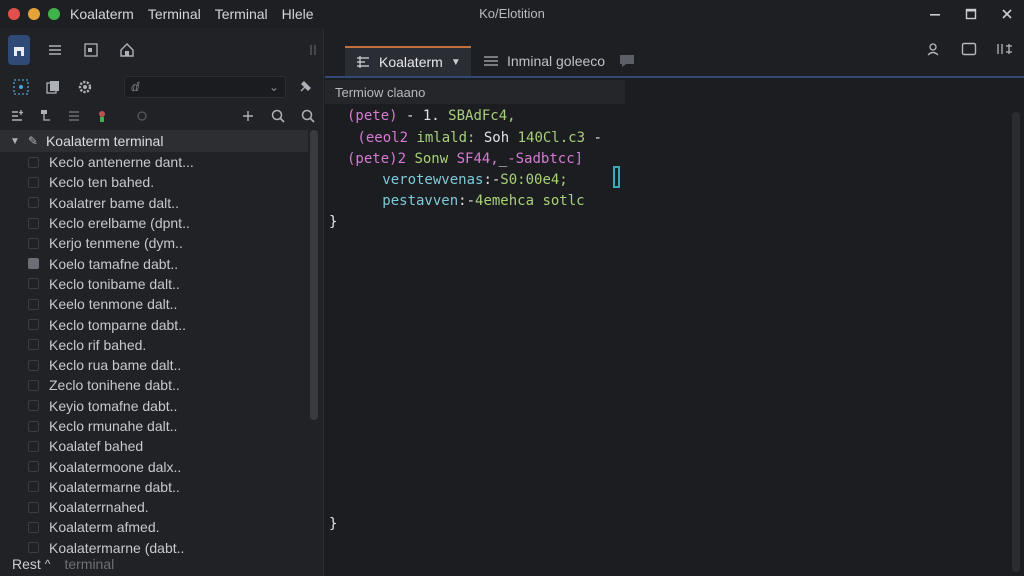  What do you see at coordinates (408, 61) in the screenshot?
I see `tab-koalaterm: Koalaterm ▼` at bounding box center [408, 61].